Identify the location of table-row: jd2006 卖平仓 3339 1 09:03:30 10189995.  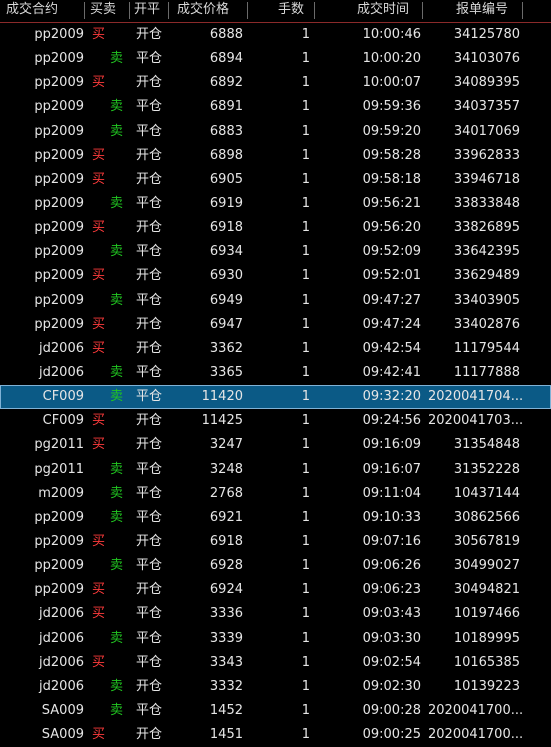
(275, 639).